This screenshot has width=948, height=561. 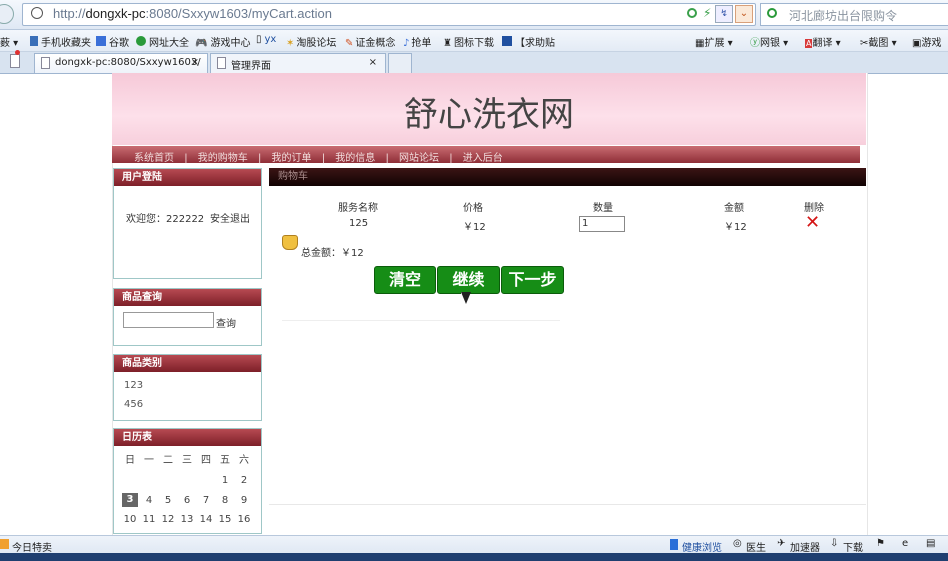 I want to click on taskbar, so click(x=474, y=557).